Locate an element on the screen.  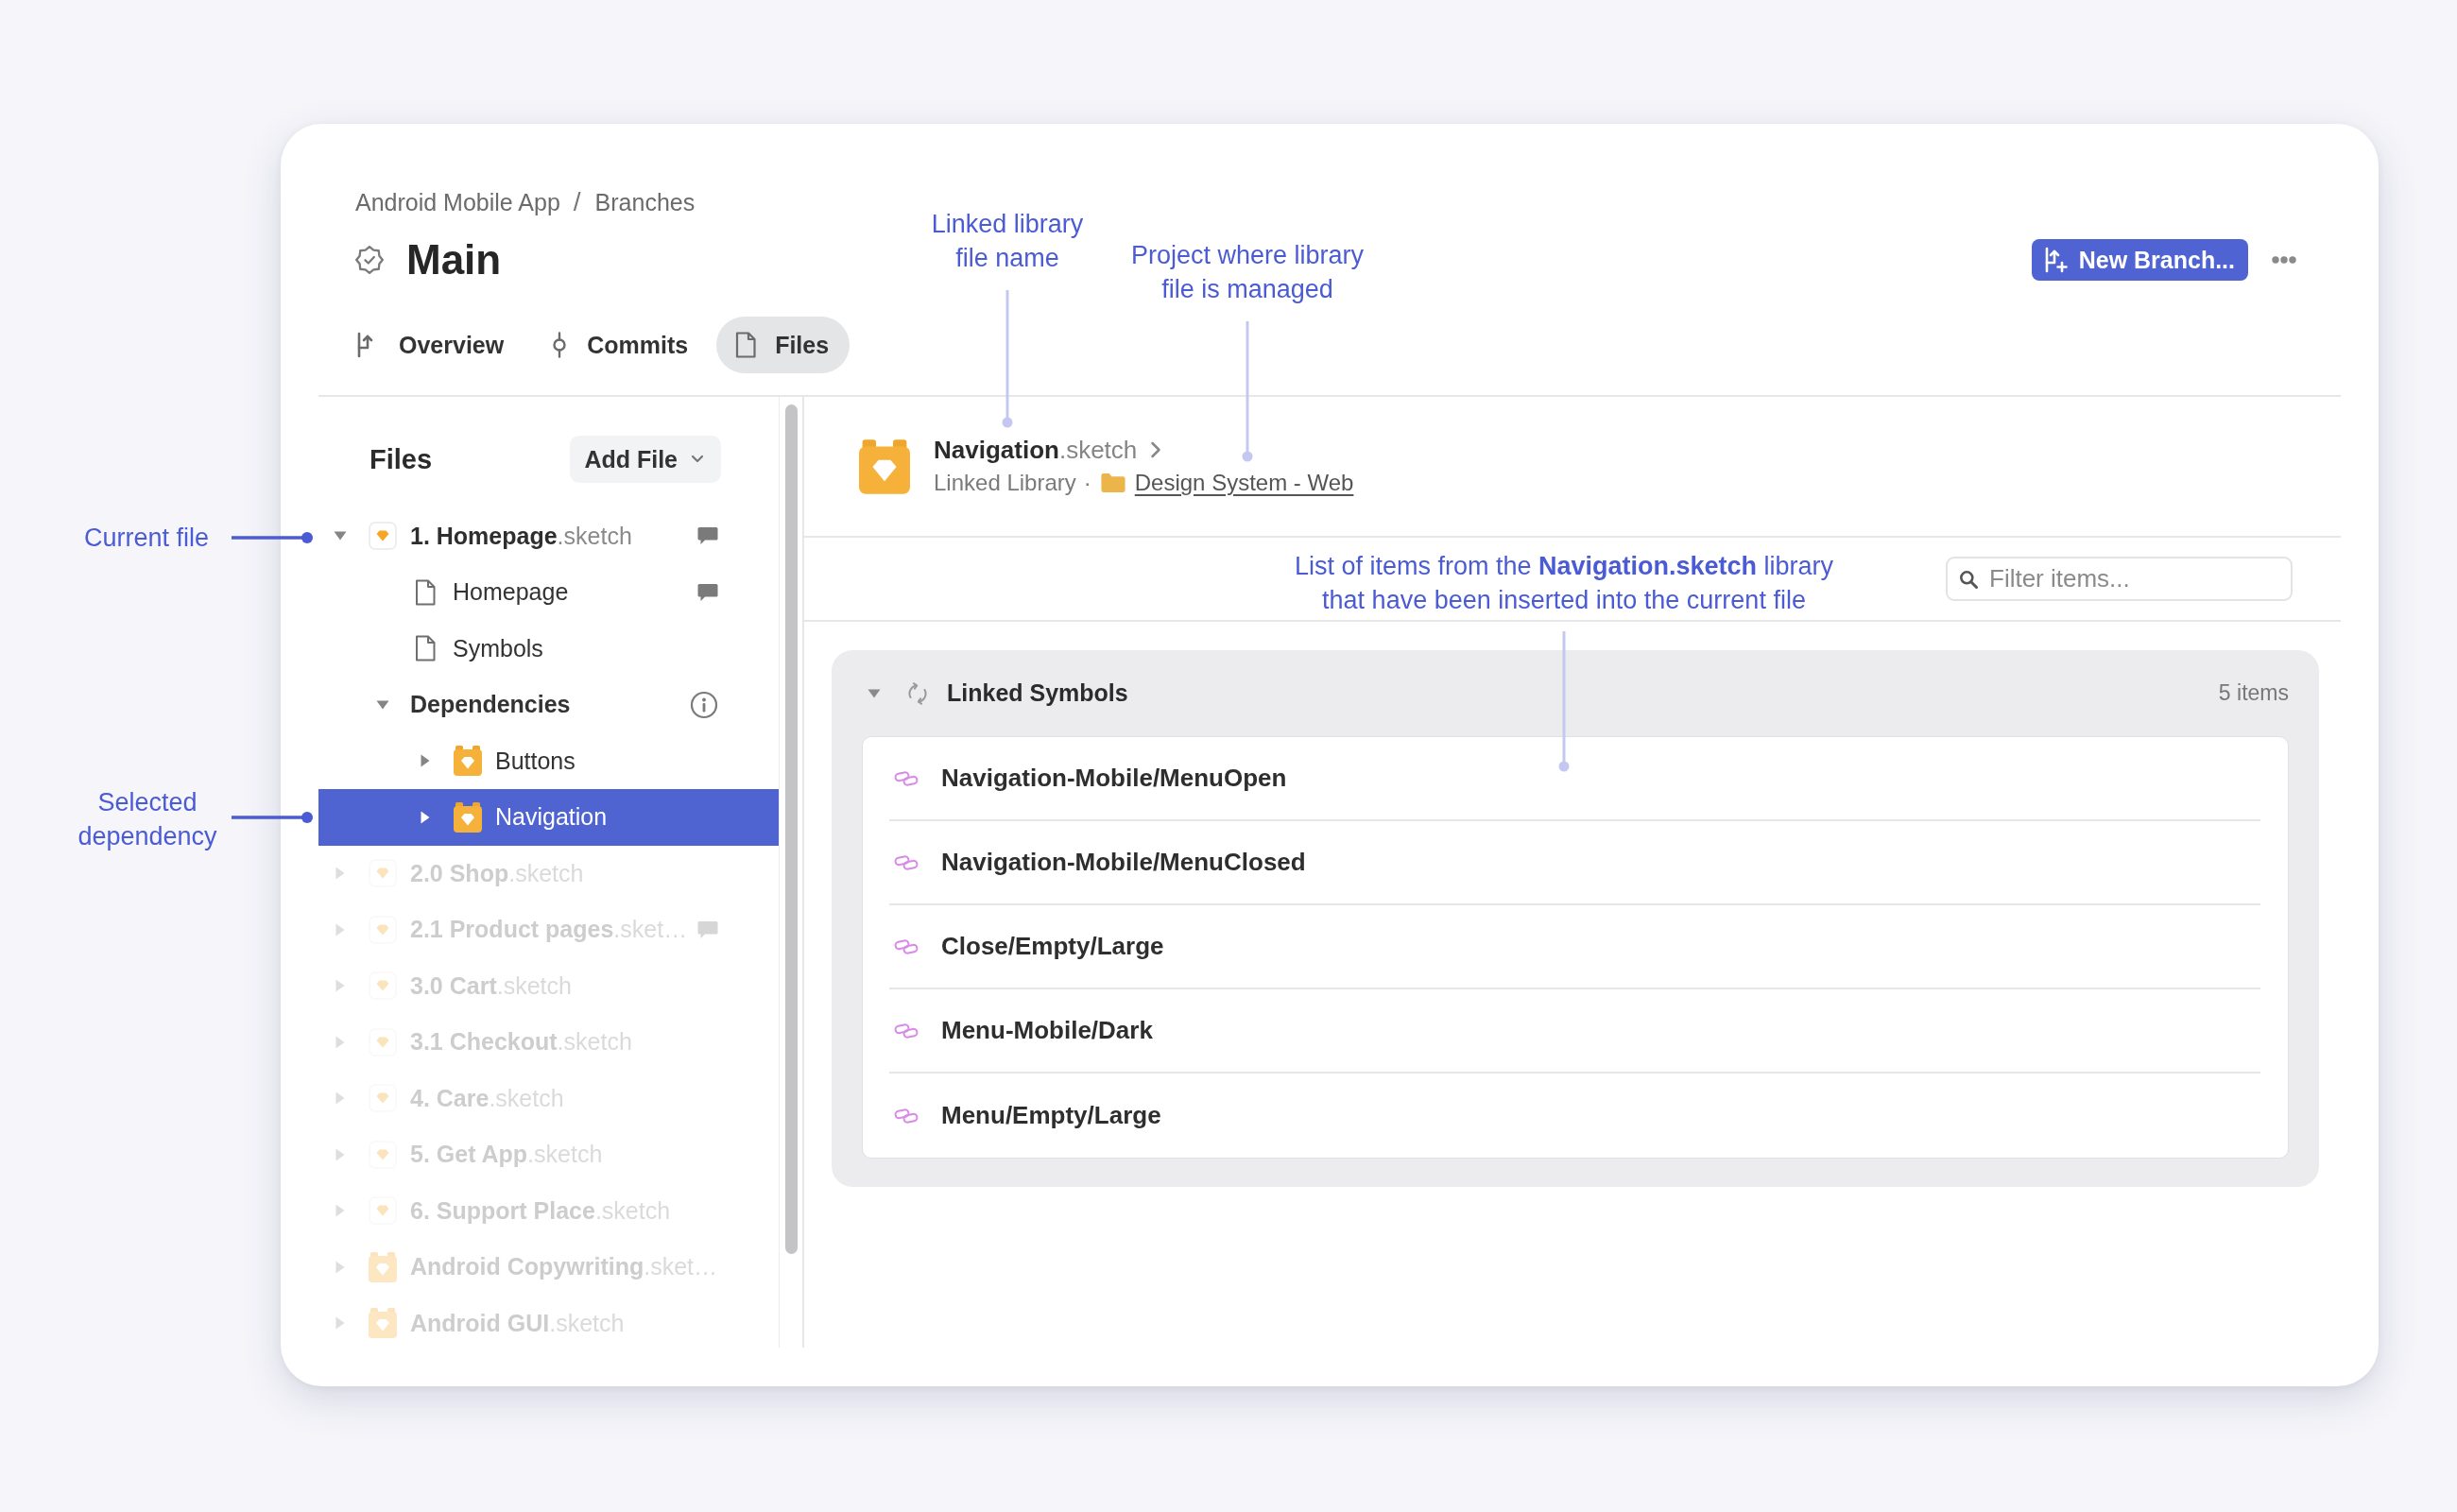
search-icon is located at coordinates (1968, 579).